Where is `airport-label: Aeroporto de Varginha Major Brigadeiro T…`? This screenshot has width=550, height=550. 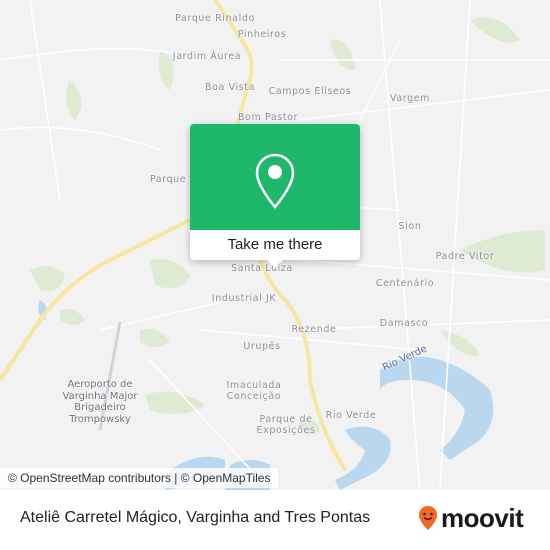 airport-label: Aeroporto de Varginha Major Brigadeiro T… is located at coordinates (100, 402).